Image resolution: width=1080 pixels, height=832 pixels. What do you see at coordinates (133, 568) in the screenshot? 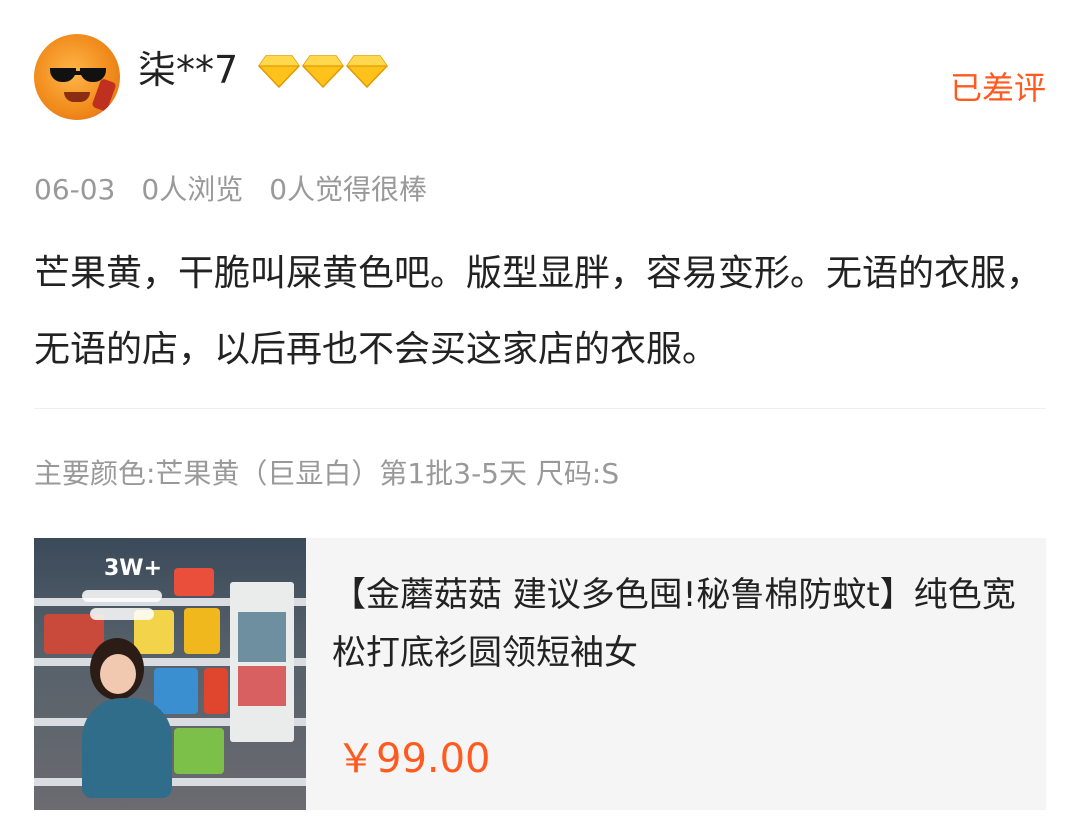
I see `image-badge-text: 3W+` at bounding box center [133, 568].